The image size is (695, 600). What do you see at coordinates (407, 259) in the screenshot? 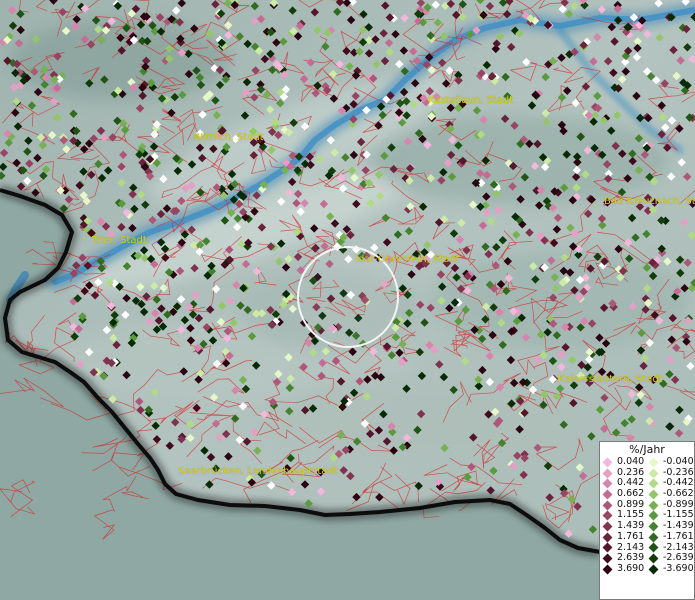
I see `city-label-idar-oberstein: Idar-Oberstein, Stadt` at bounding box center [407, 259].